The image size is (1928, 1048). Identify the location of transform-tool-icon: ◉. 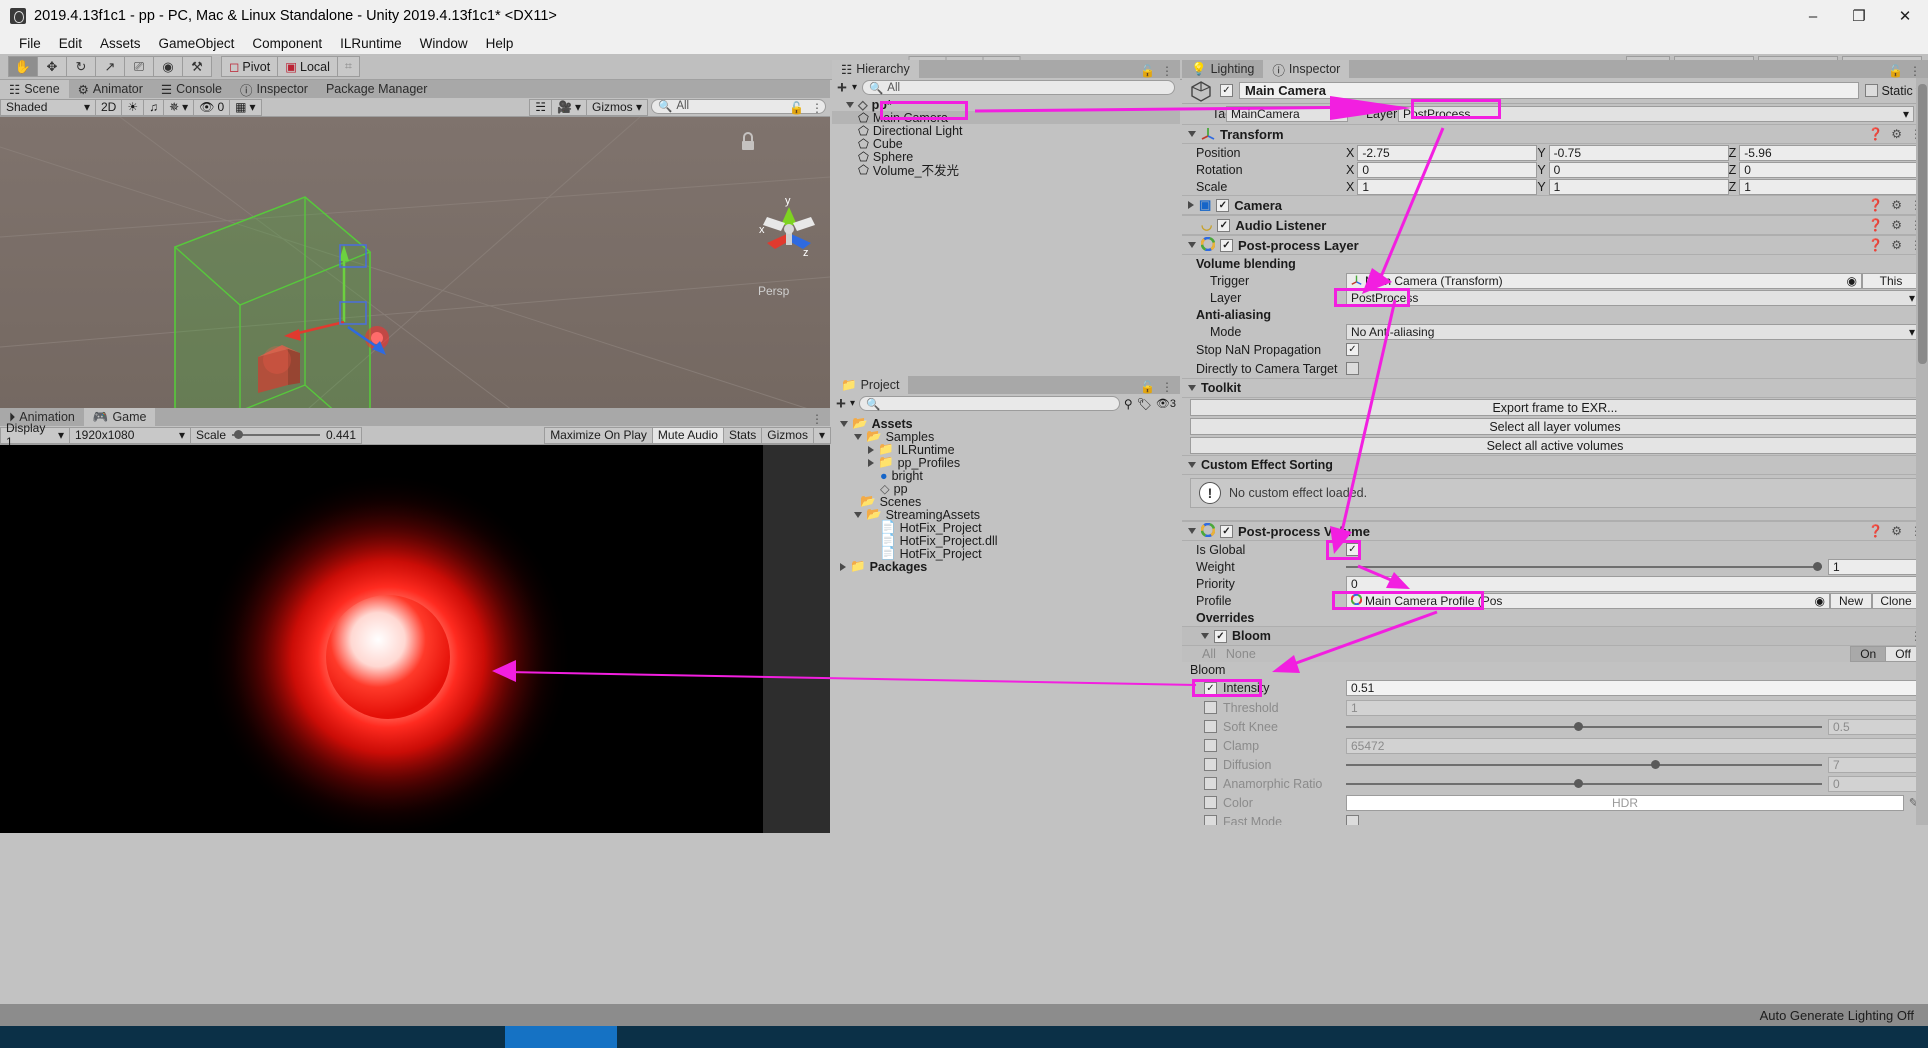
(168, 66).